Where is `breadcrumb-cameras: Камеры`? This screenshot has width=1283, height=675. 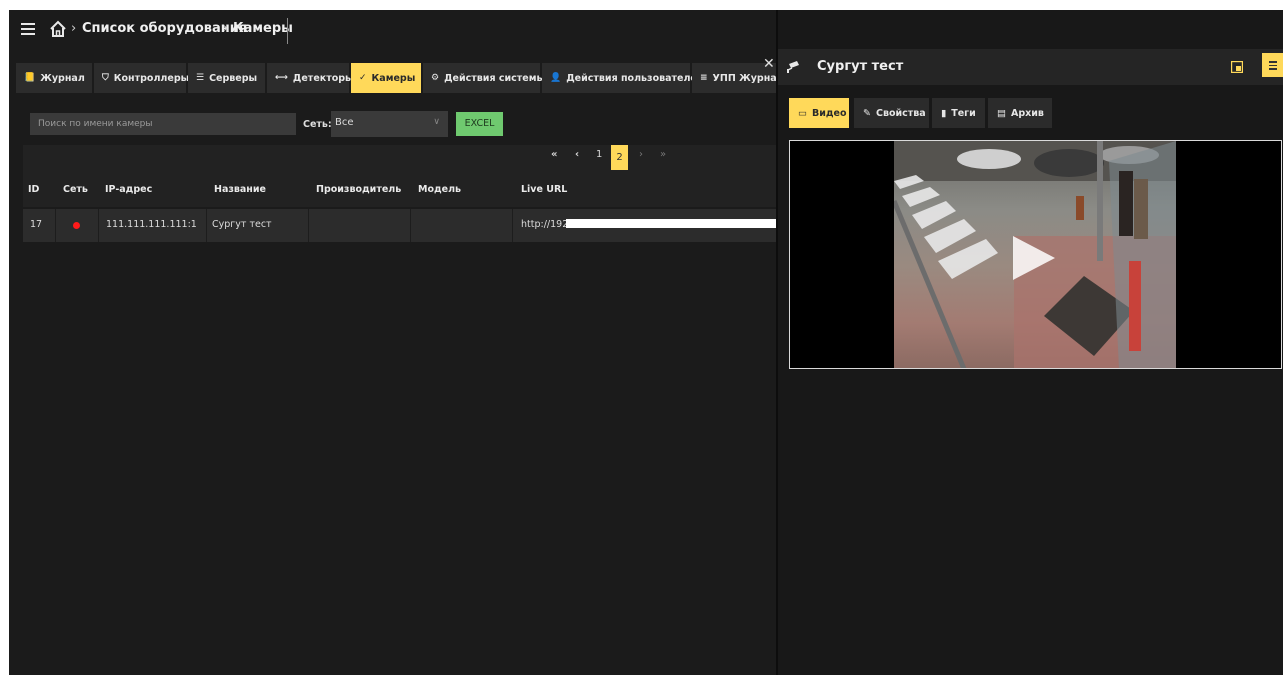 breadcrumb-cameras: Камеры is located at coordinates (263, 28).